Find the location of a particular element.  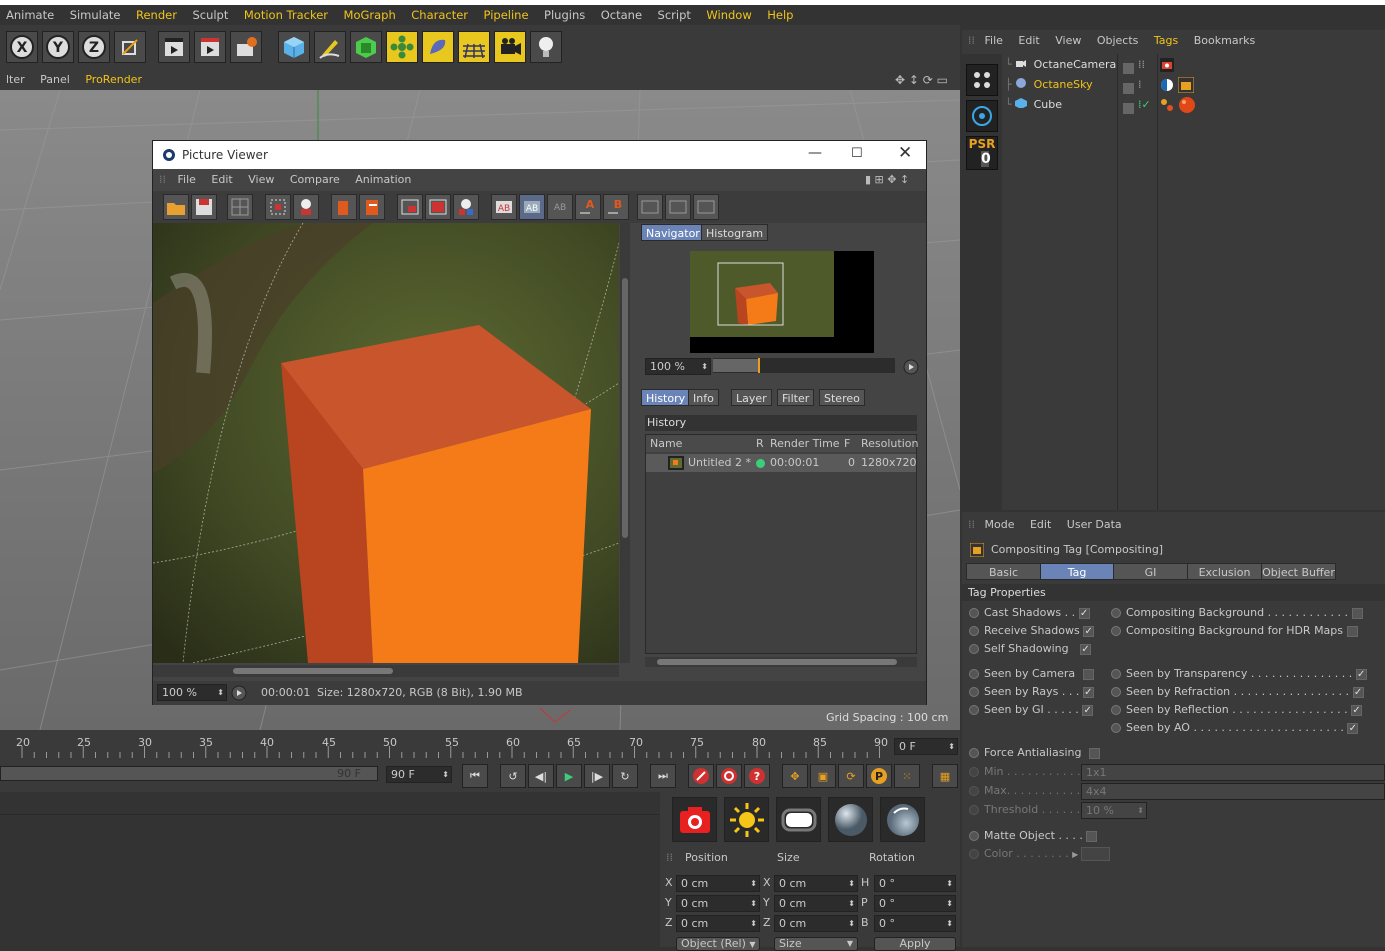

dots-icon: ⁞ is located at coordinates (1140, 85).